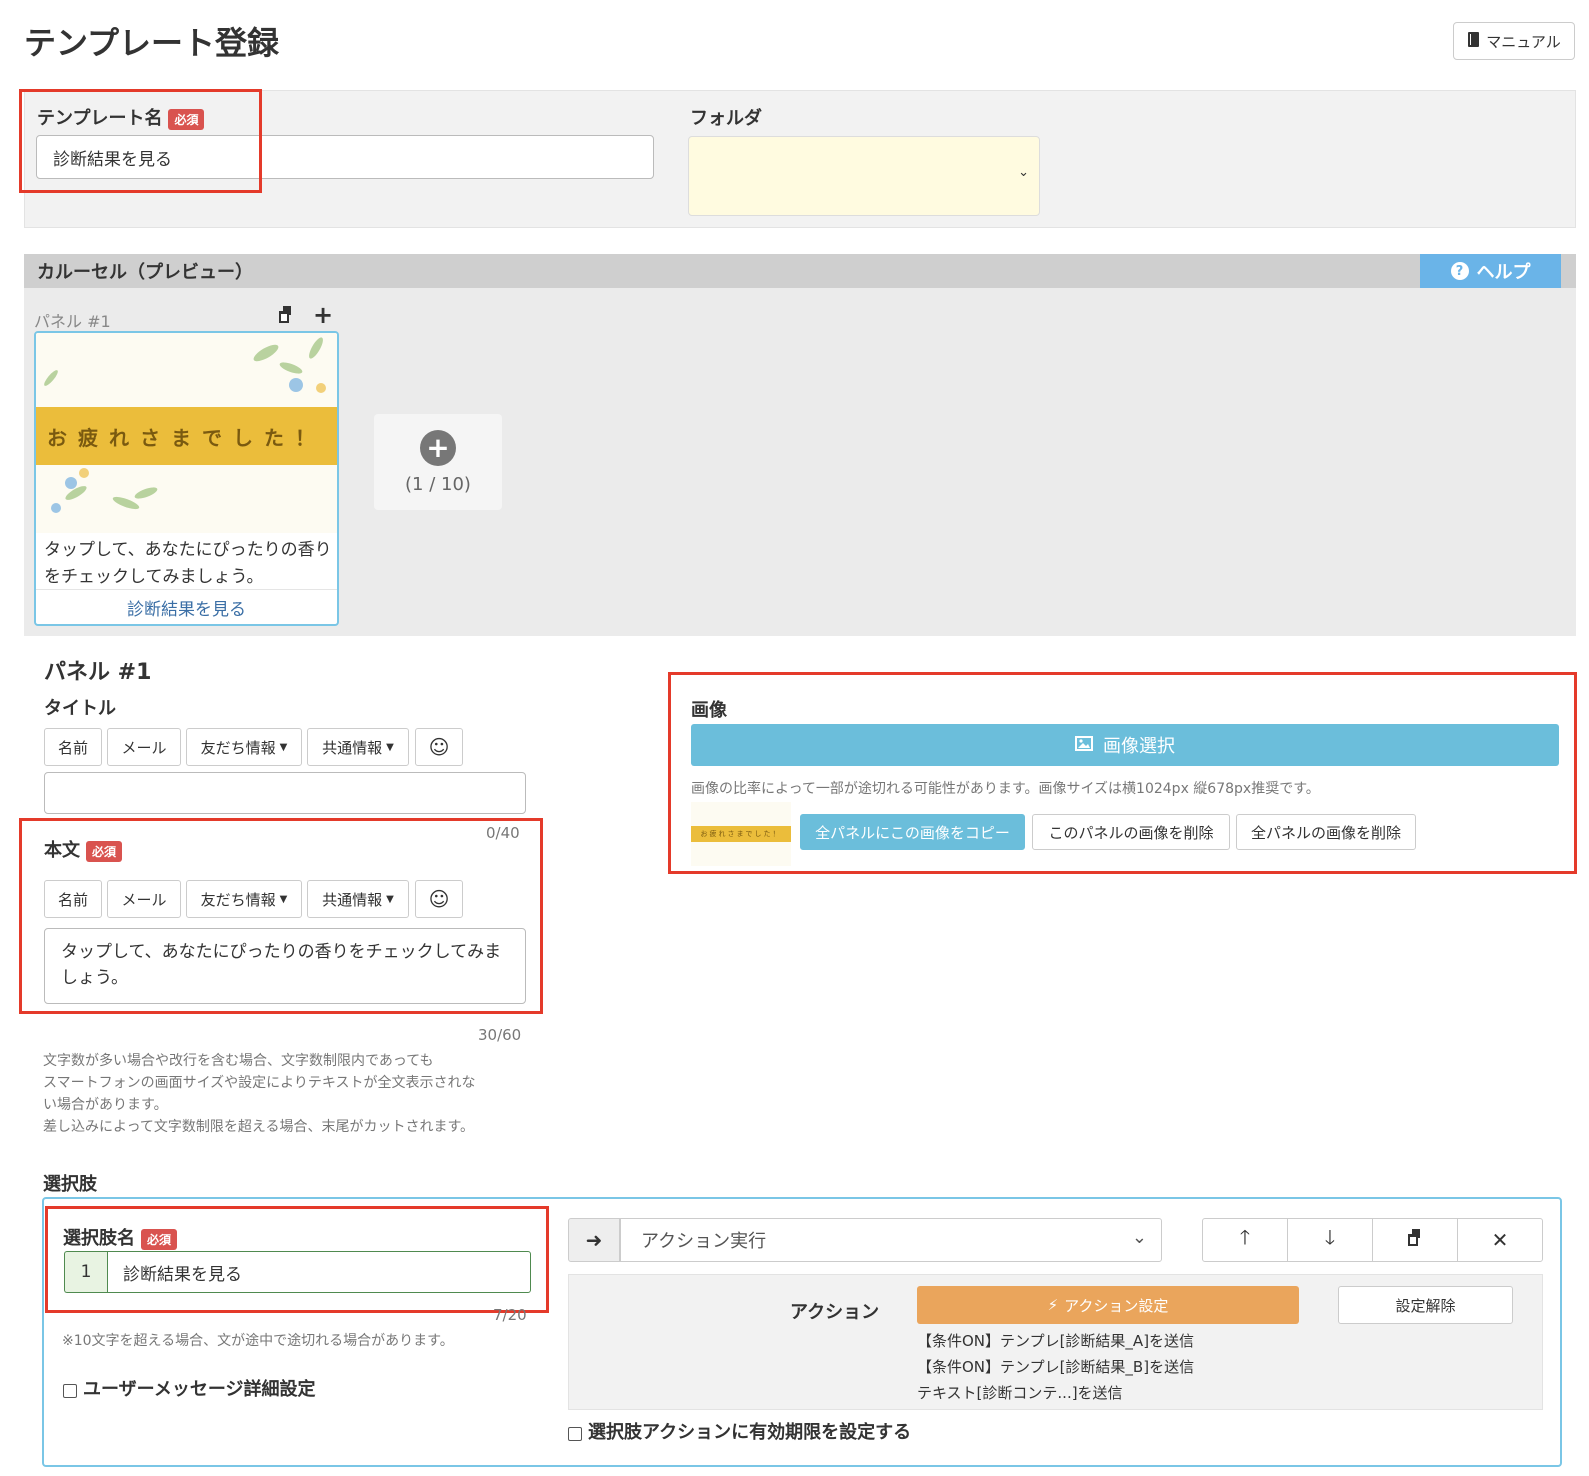 Image resolution: width=1589 pixels, height=1476 pixels. What do you see at coordinates (285, 793) in the screenshot?
I see `title-input` at bounding box center [285, 793].